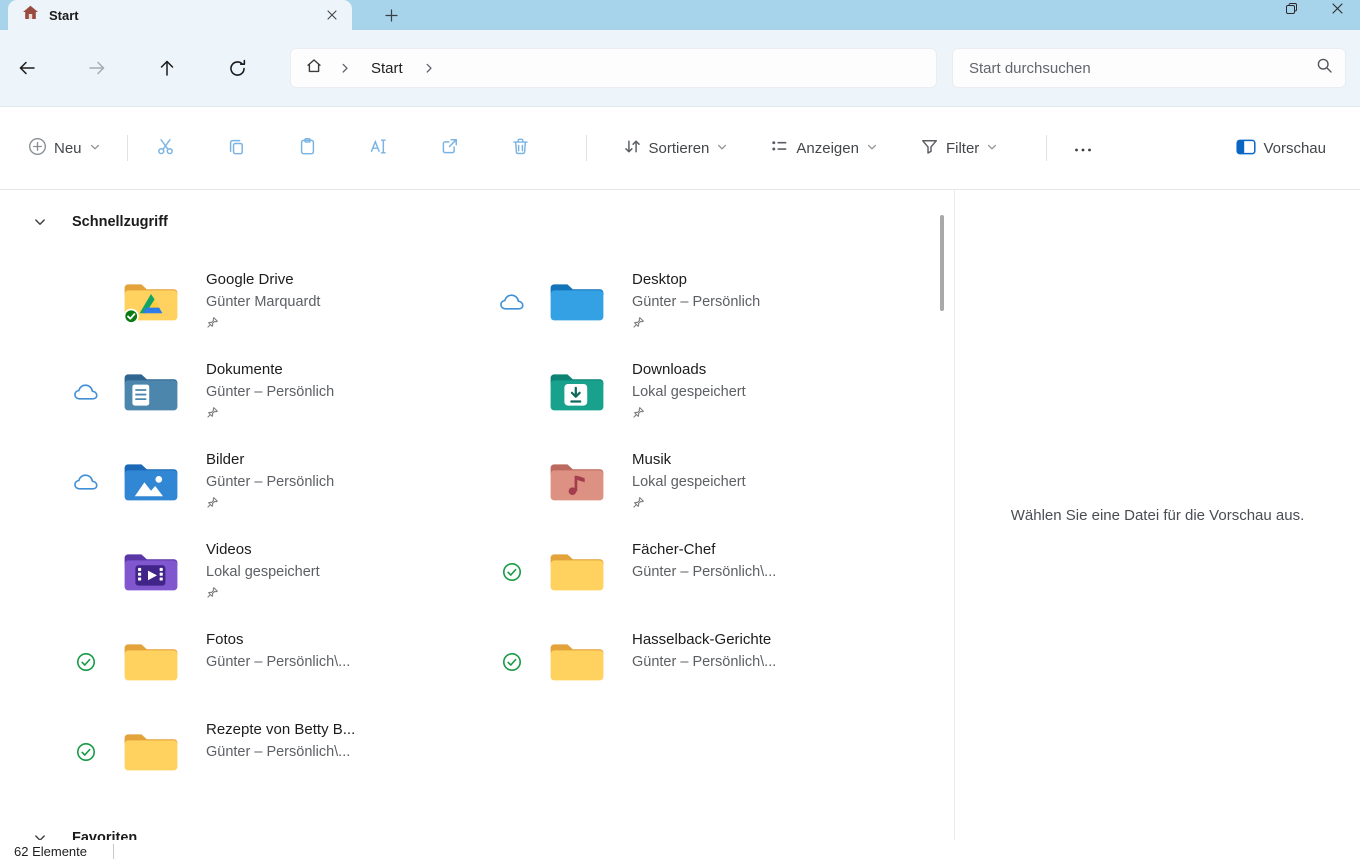 The image size is (1360, 862). What do you see at coordinates (50, 851) in the screenshot?
I see `item-count: 62 Elemente` at bounding box center [50, 851].